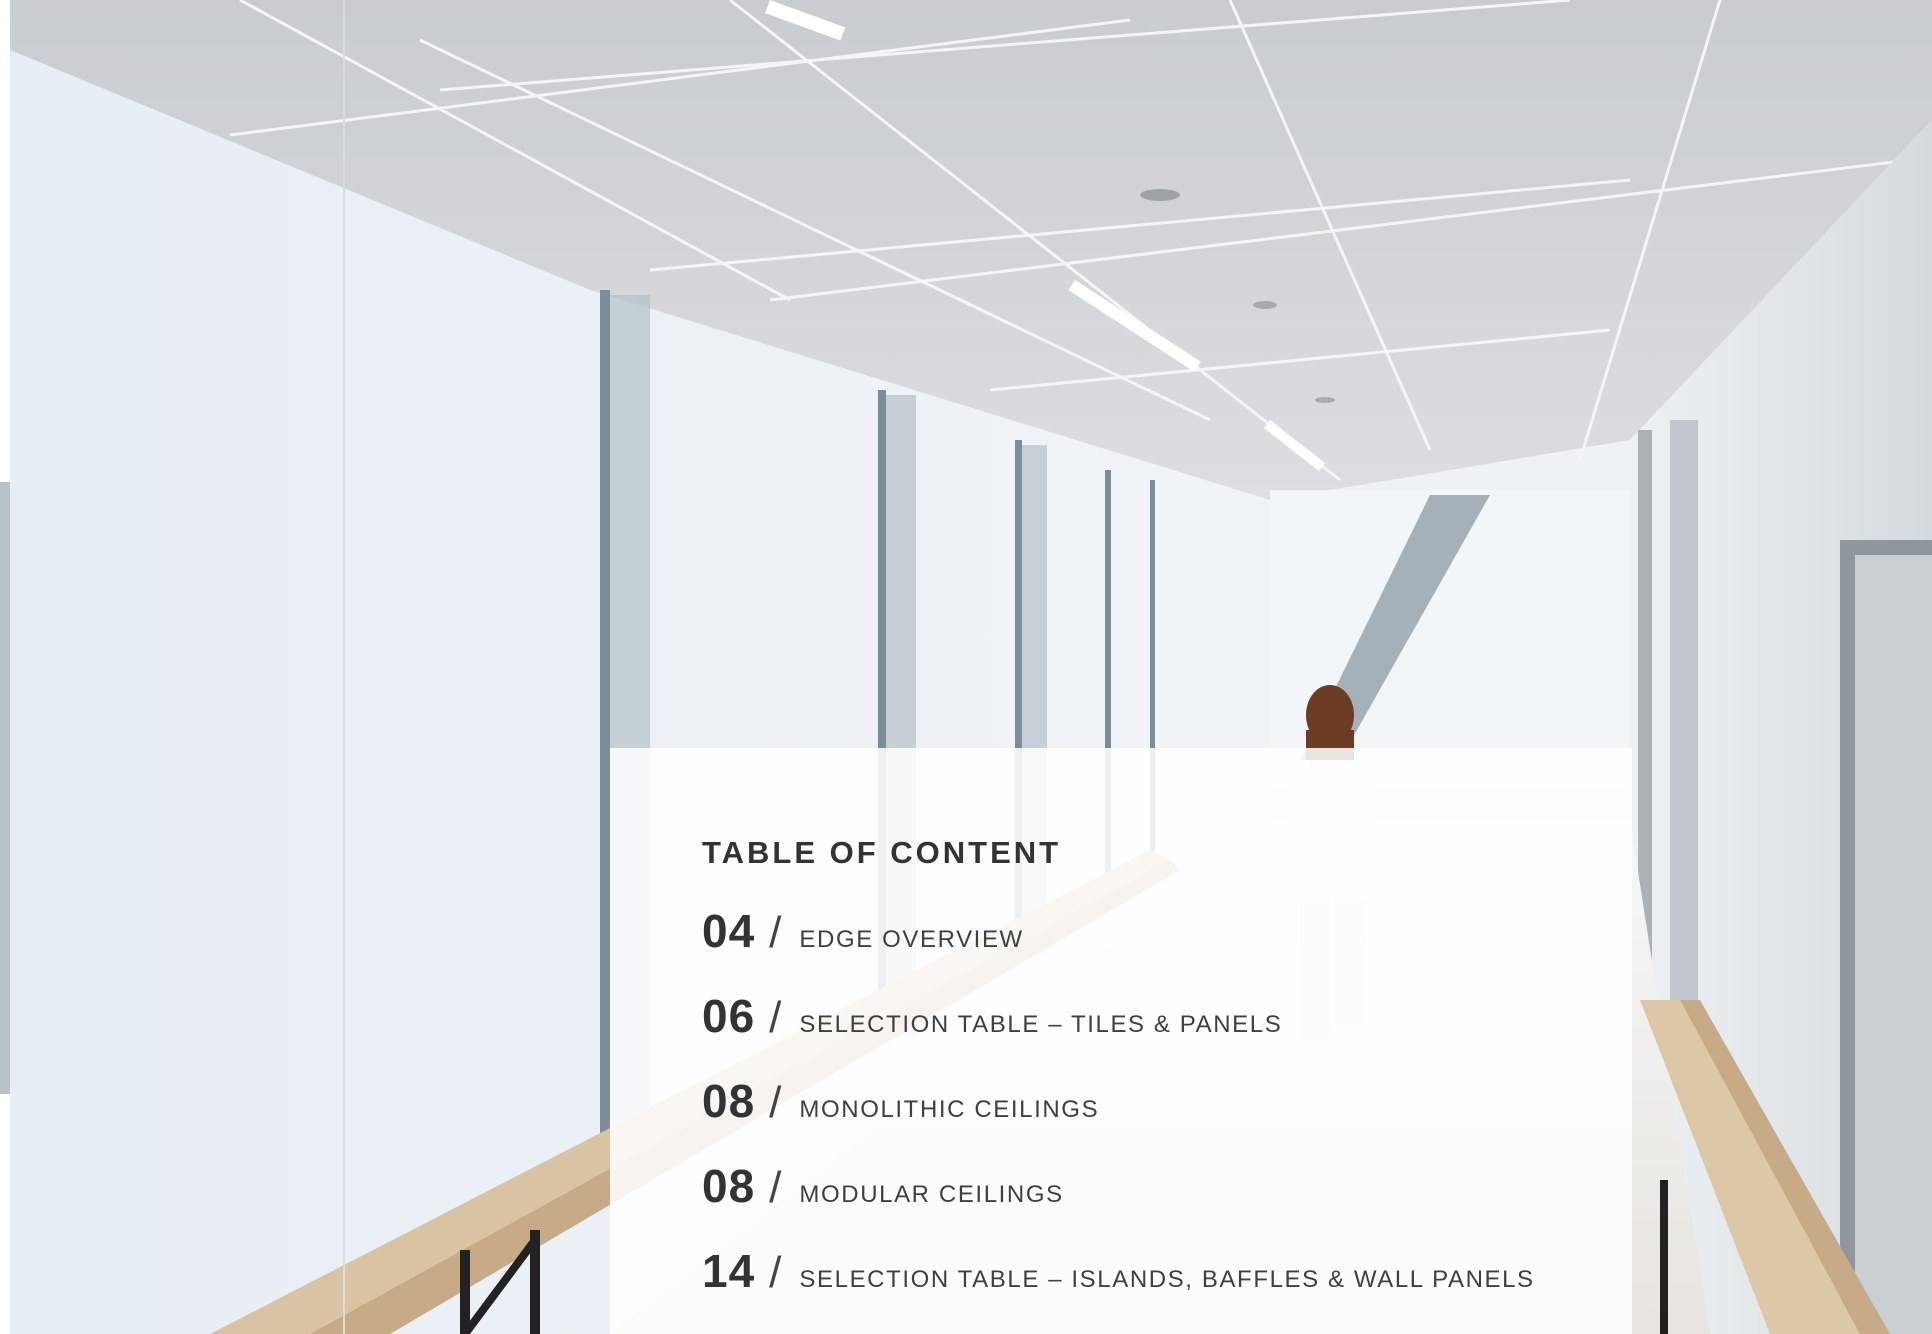  What do you see at coordinates (729, 1016) in the screenshot?
I see `toc-page-number: 06` at bounding box center [729, 1016].